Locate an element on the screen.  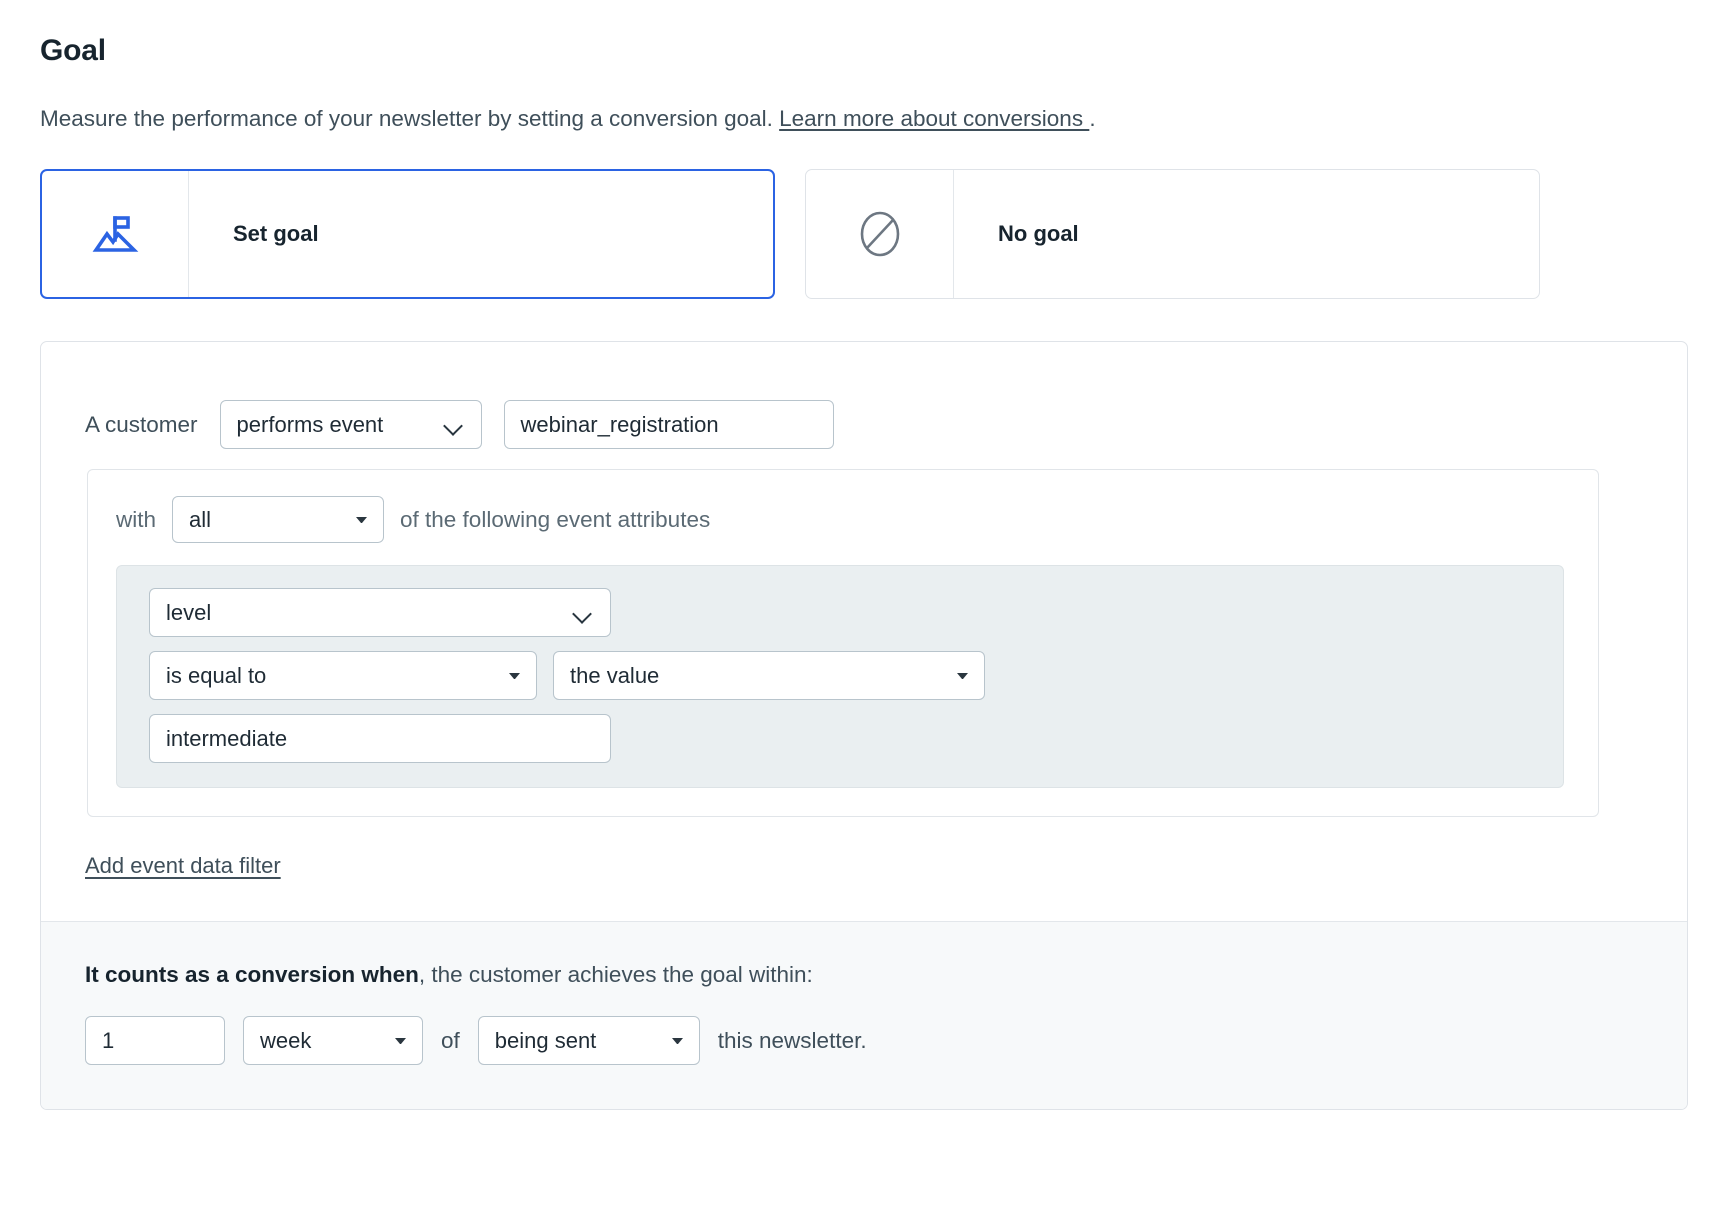
event-name-input: webinar_registration is located at coordinates (668, 425).